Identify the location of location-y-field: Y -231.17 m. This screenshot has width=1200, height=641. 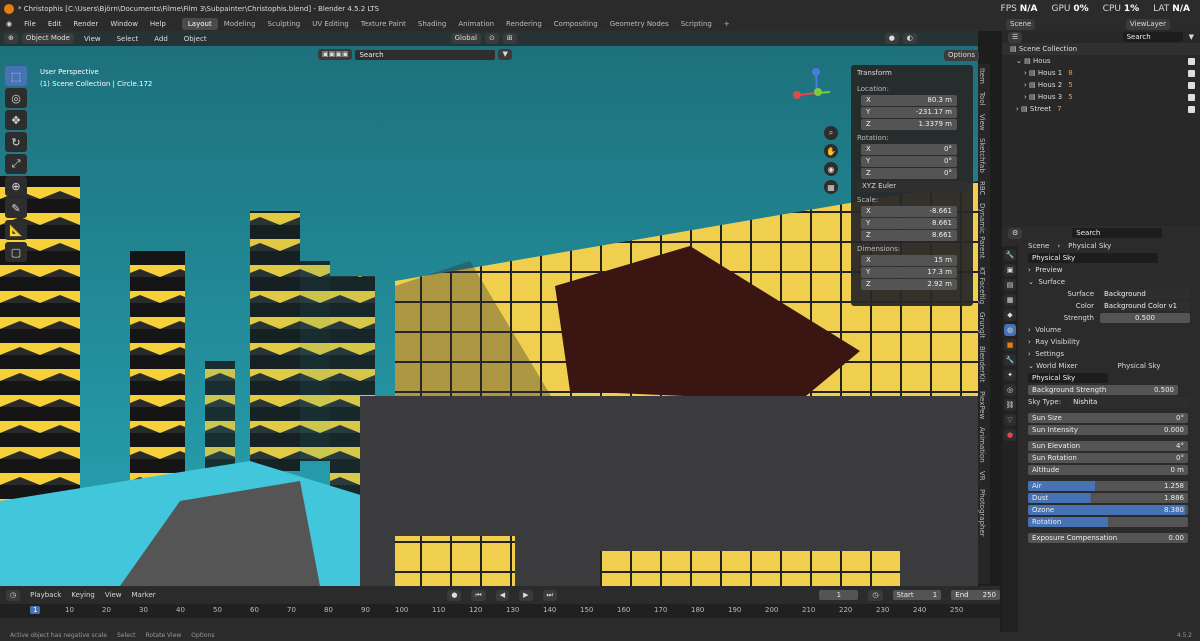
(909, 112).